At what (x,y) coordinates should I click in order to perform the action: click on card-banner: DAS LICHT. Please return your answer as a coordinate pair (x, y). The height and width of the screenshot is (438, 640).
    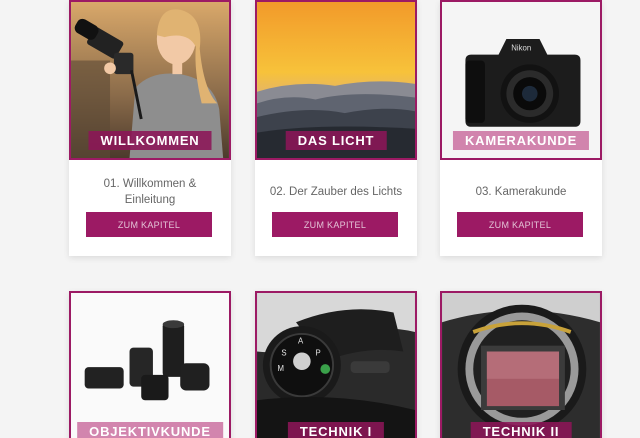
    Looking at the image, I should click on (336, 140).